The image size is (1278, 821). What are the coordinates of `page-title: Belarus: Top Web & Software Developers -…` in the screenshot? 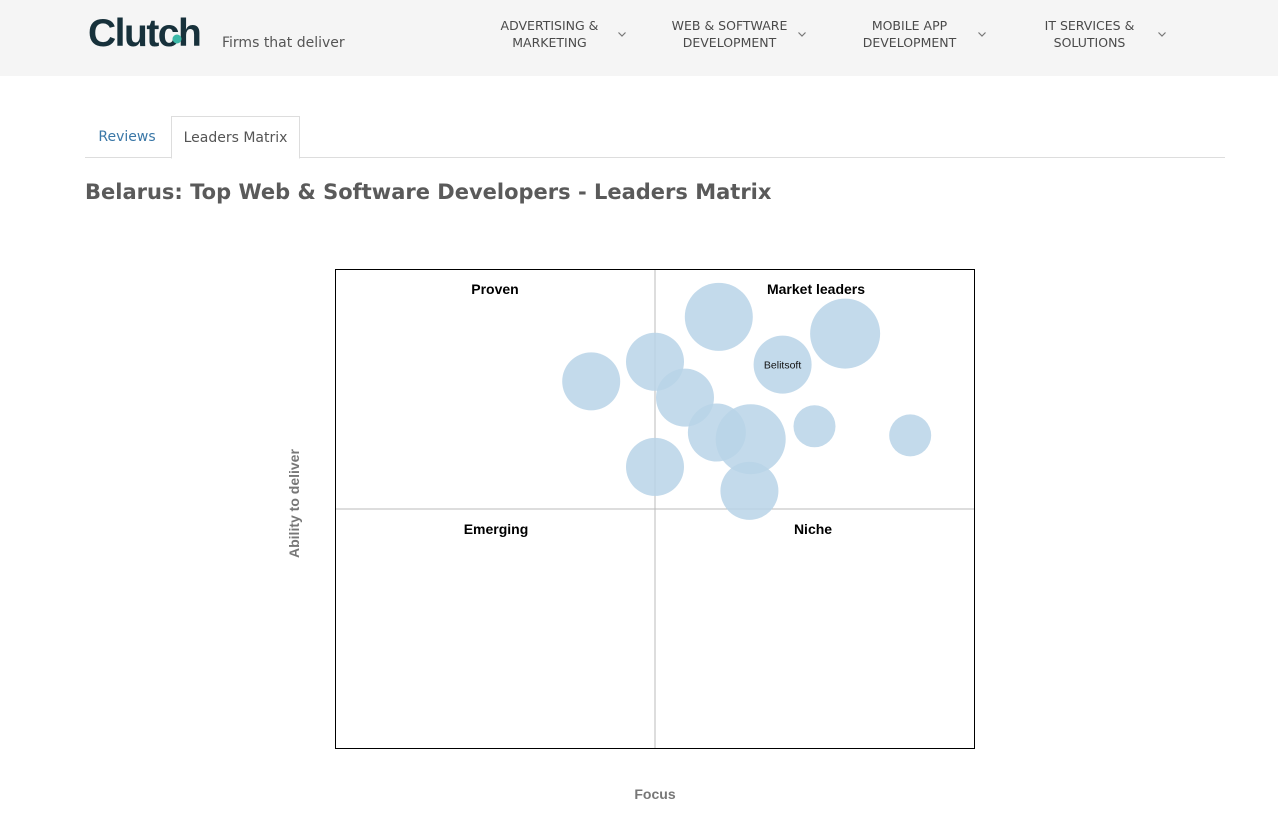 It's located at (428, 192).